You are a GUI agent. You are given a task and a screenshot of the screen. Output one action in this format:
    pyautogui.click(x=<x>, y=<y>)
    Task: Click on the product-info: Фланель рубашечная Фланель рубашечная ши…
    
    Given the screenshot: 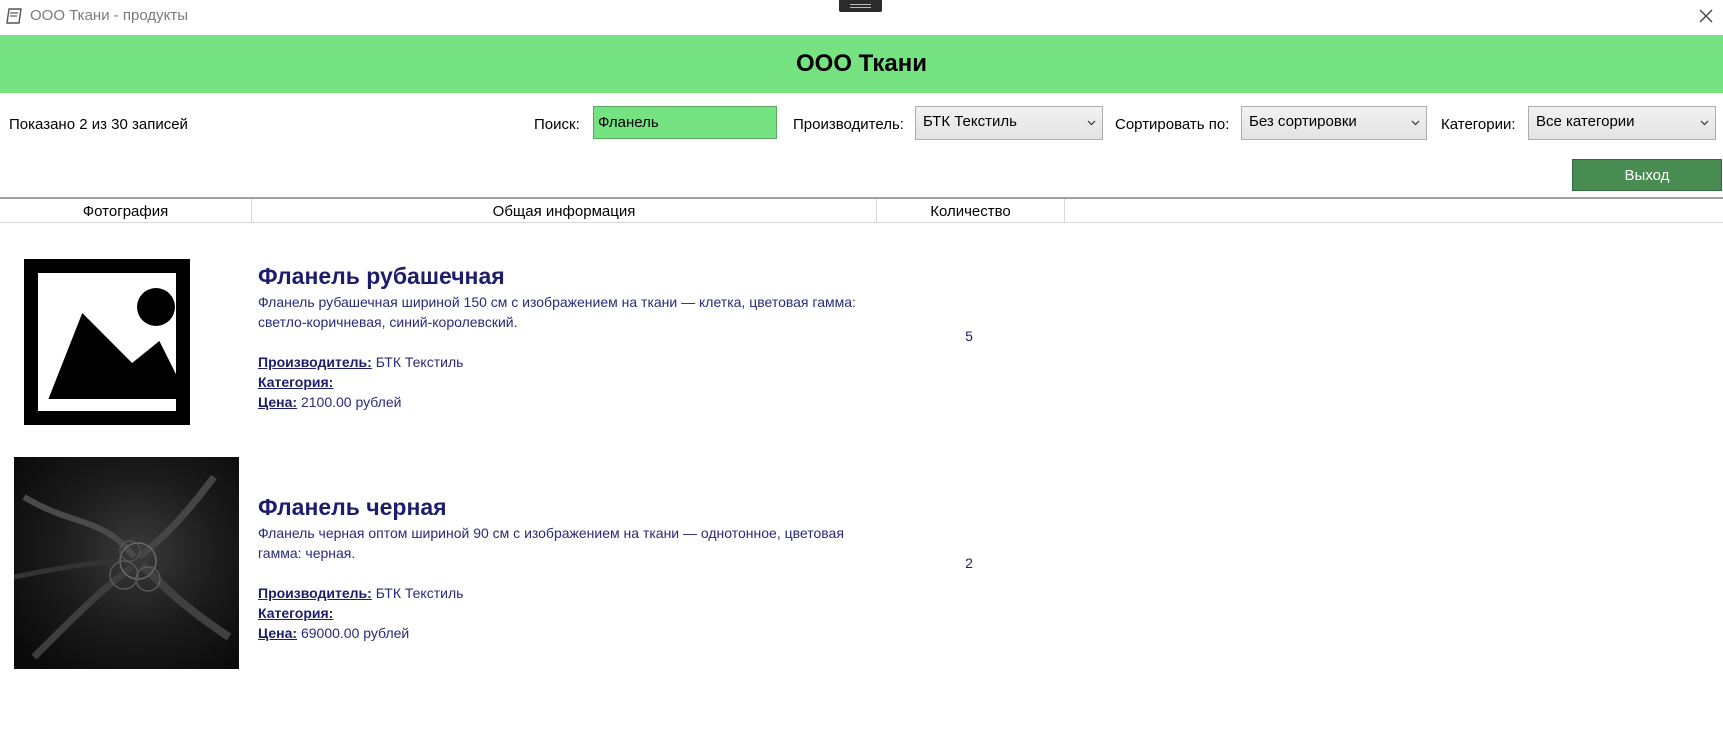 What is the action you would take?
    pyautogui.click(x=558, y=337)
    